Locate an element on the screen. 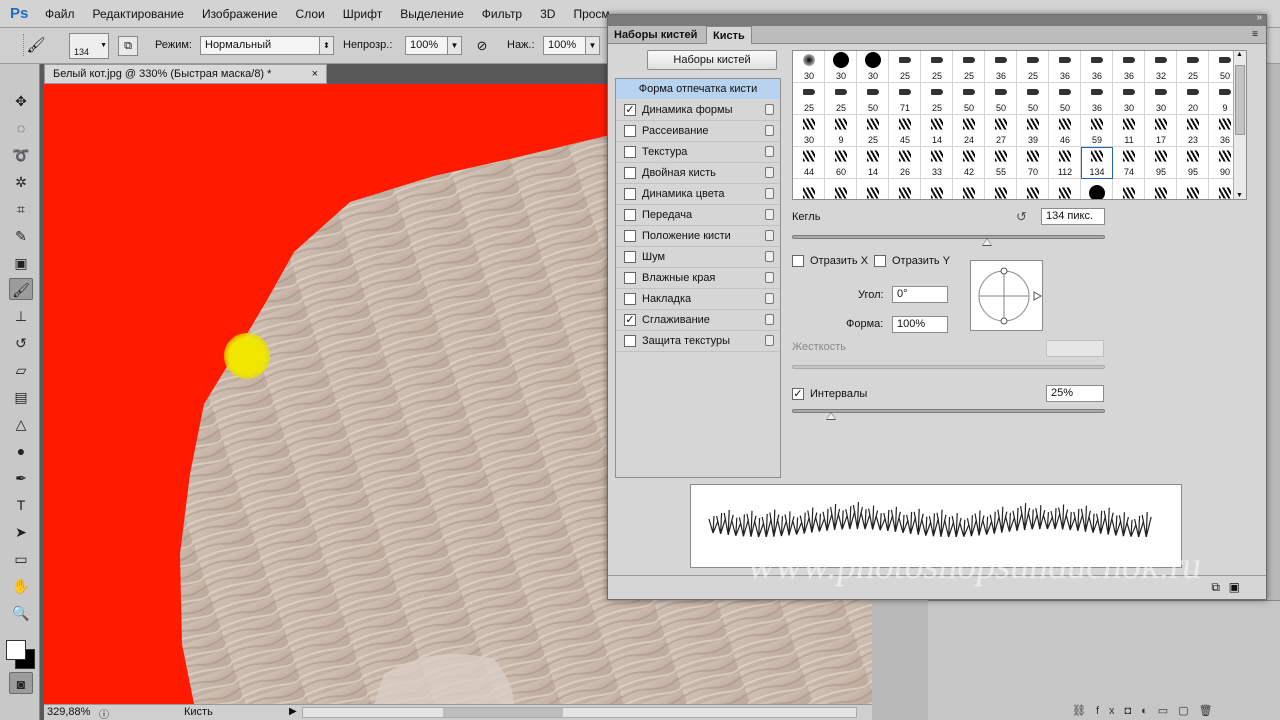 The width and height of the screenshot is (1280, 720). menu-item: Шрифт is located at coordinates (362, 14).